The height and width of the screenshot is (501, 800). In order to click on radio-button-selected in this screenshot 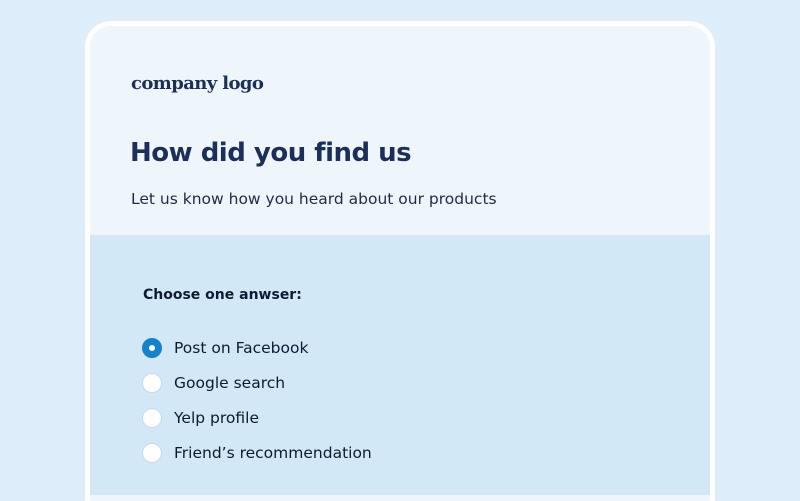, I will do `click(152, 348)`.